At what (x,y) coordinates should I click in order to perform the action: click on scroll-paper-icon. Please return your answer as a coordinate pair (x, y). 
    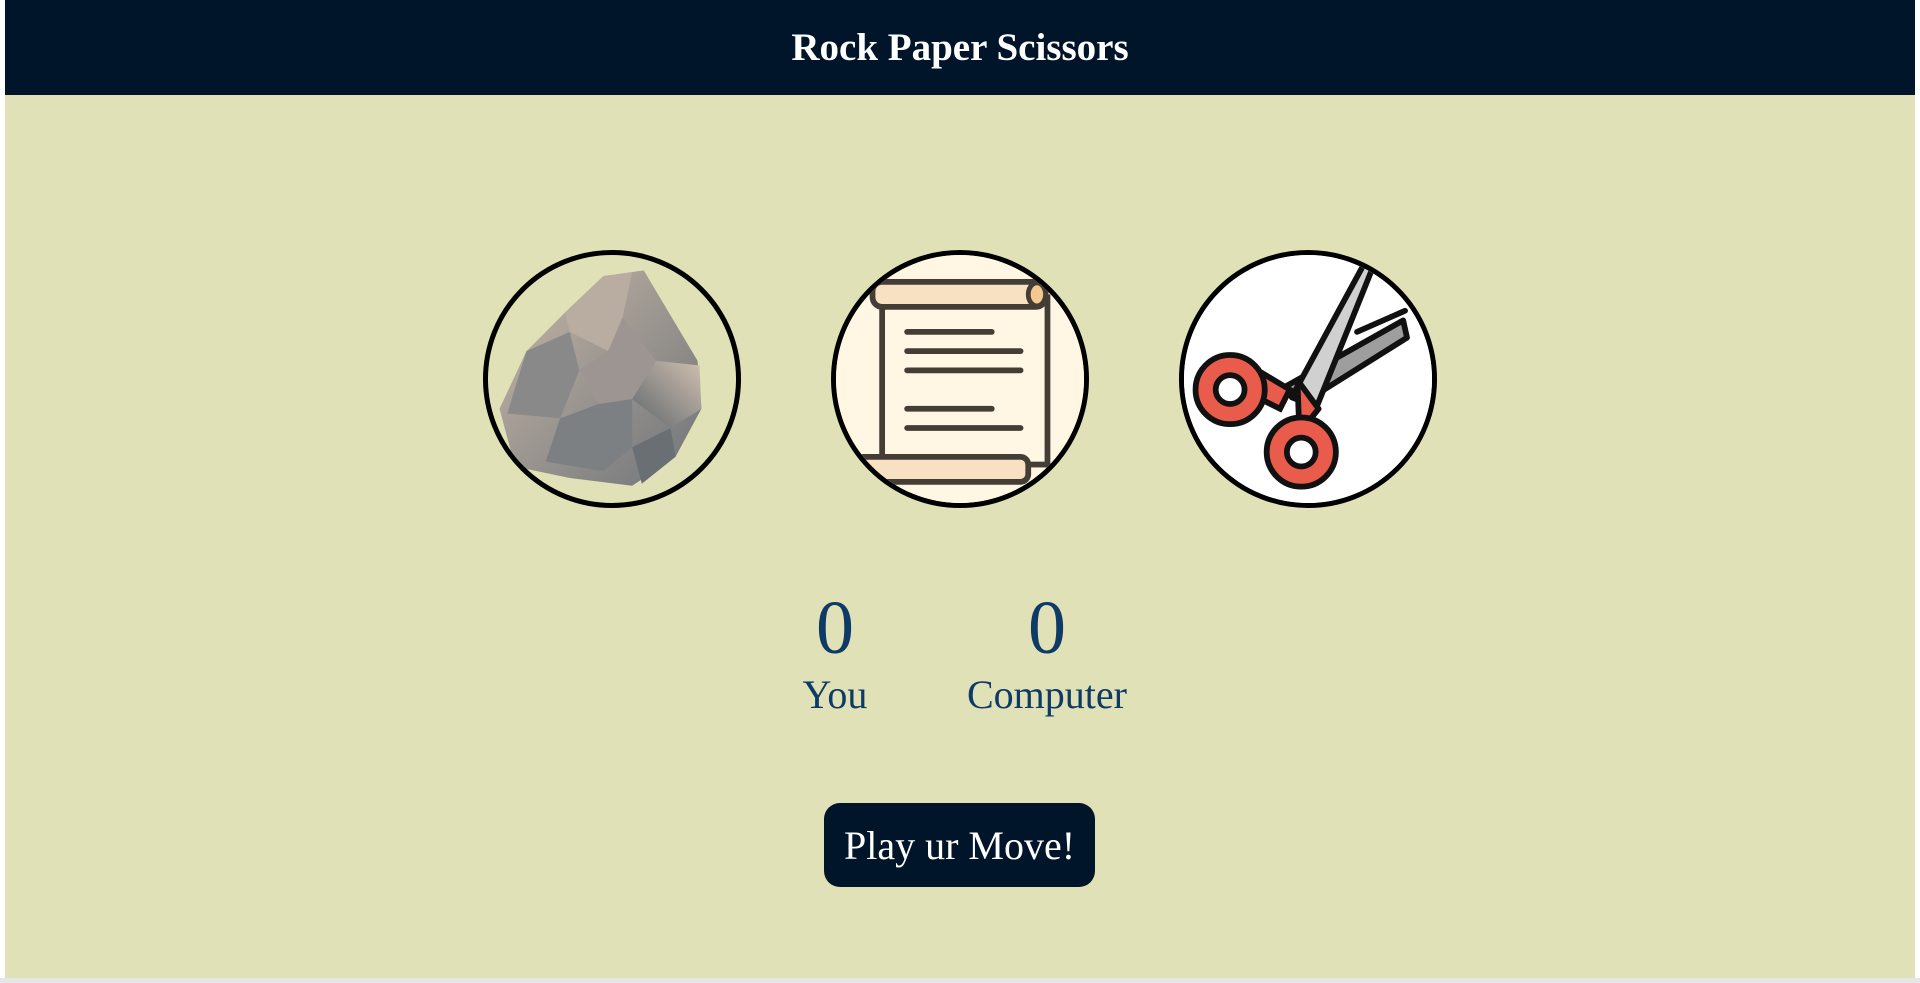
    Looking at the image, I should click on (960, 379).